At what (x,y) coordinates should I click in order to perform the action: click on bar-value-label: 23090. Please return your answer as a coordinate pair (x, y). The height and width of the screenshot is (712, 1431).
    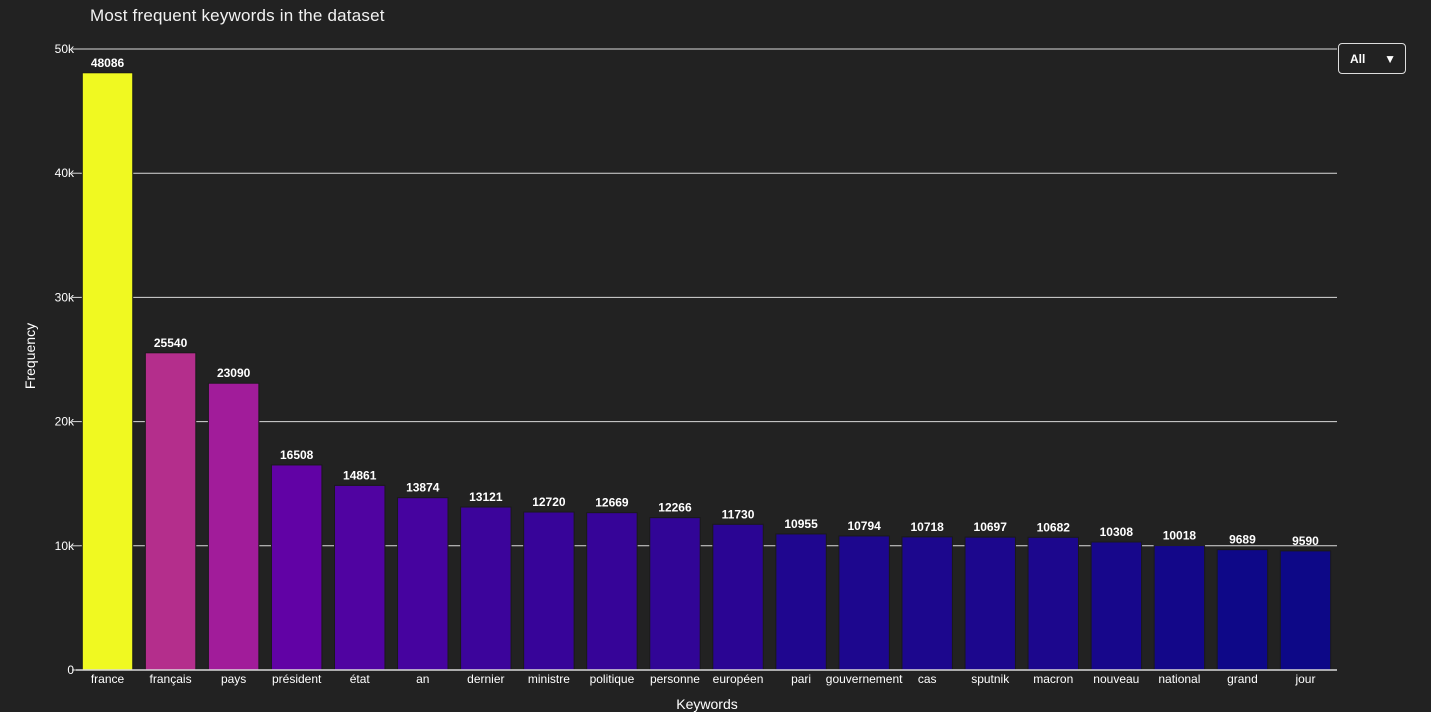
    Looking at the image, I should click on (234, 373).